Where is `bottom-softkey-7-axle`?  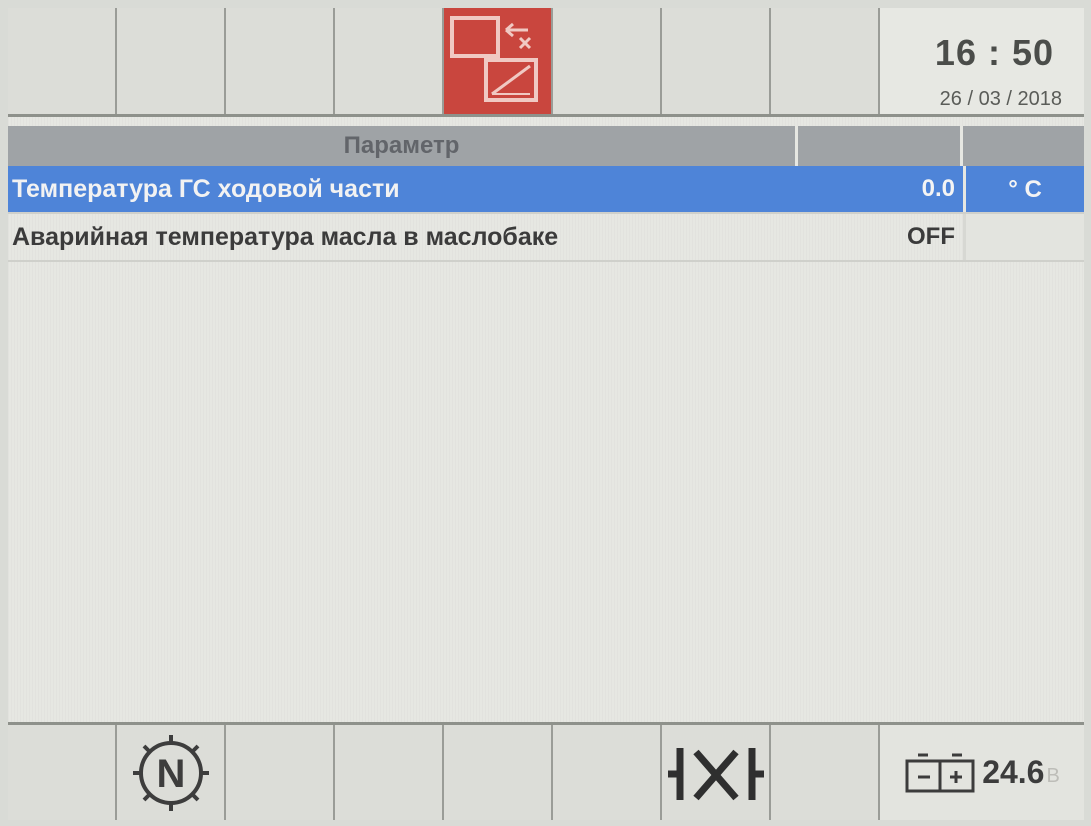 bottom-softkey-7-axle is located at coordinates (716, 772).